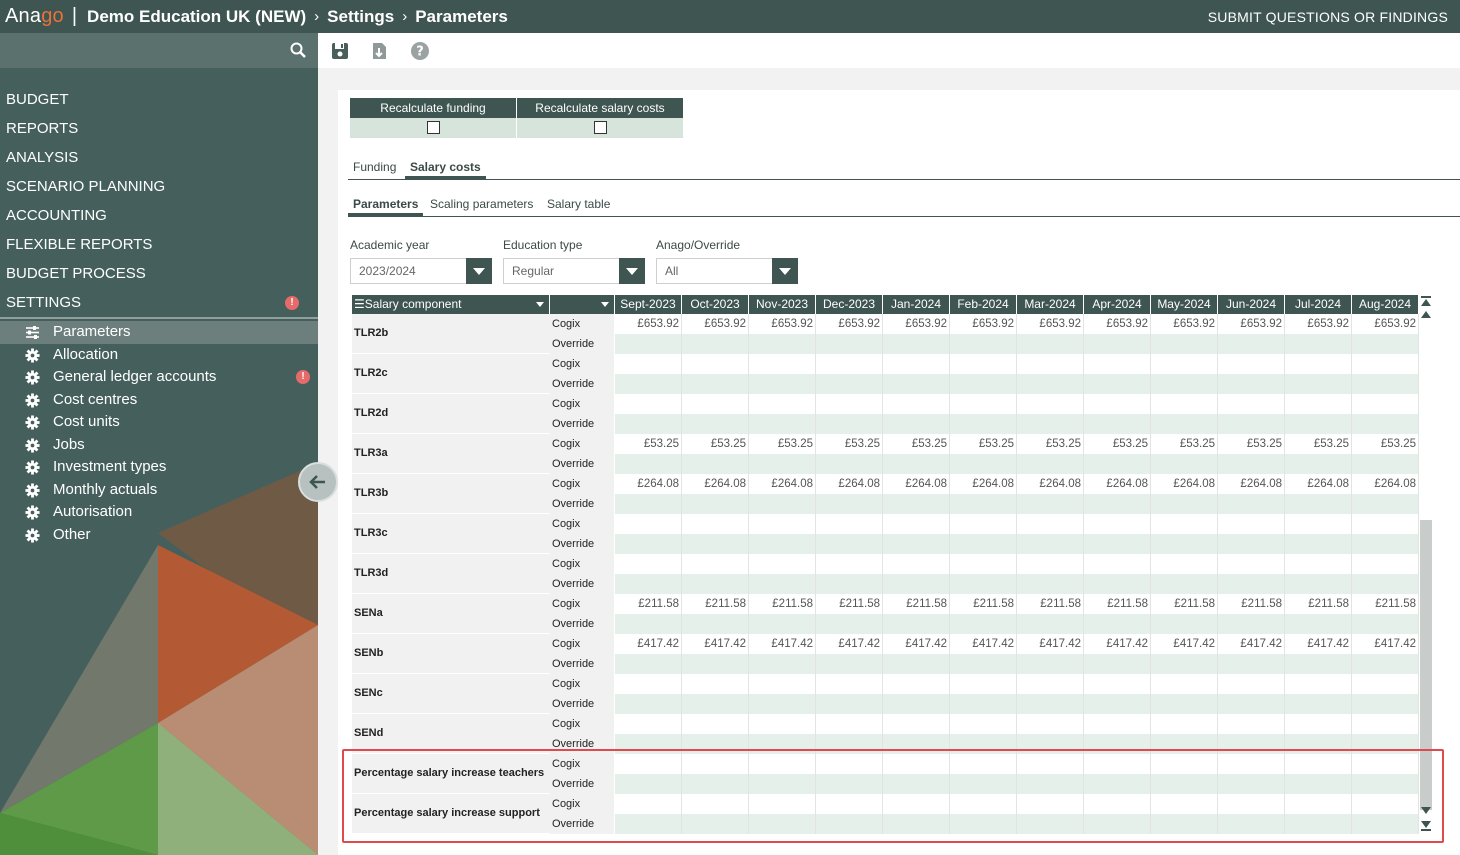 The height and width of the screenshot is (855, 1460). I want to click on scrollbar-thumb, so click(1426, 665).